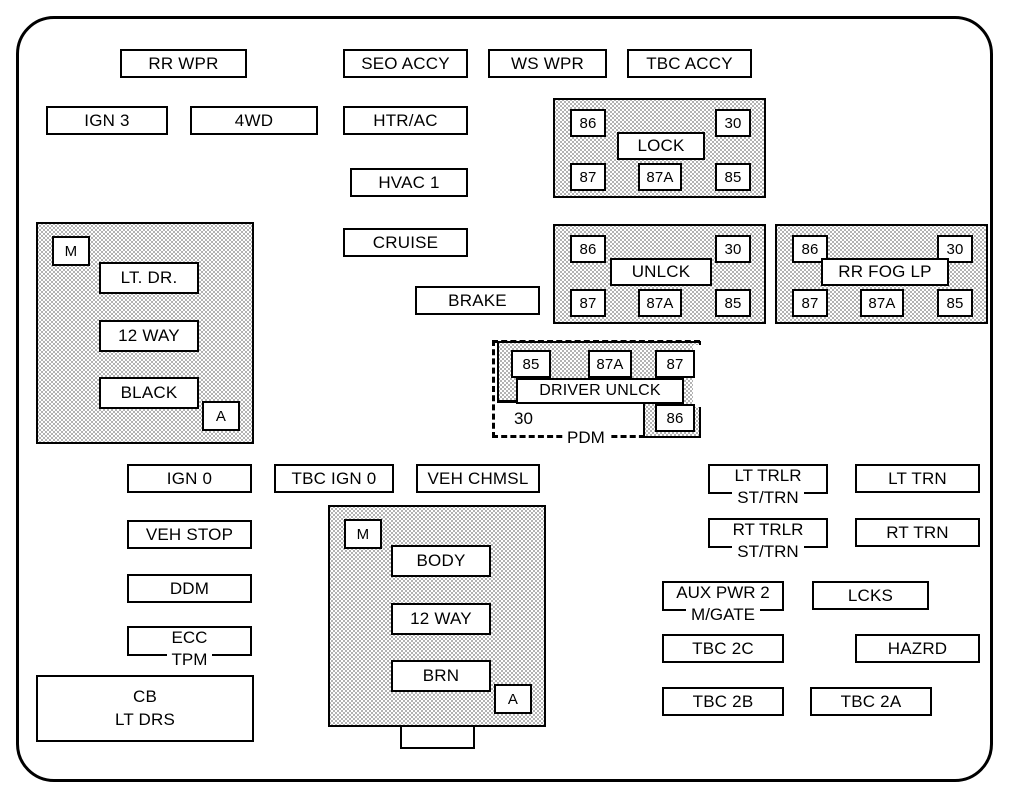 Image resolution: width=1009 pixels, height=802 pixels. I want to click on fuse-rt-trlr-st-trn: RT TRLR ST/TRN, so click(768, 539).